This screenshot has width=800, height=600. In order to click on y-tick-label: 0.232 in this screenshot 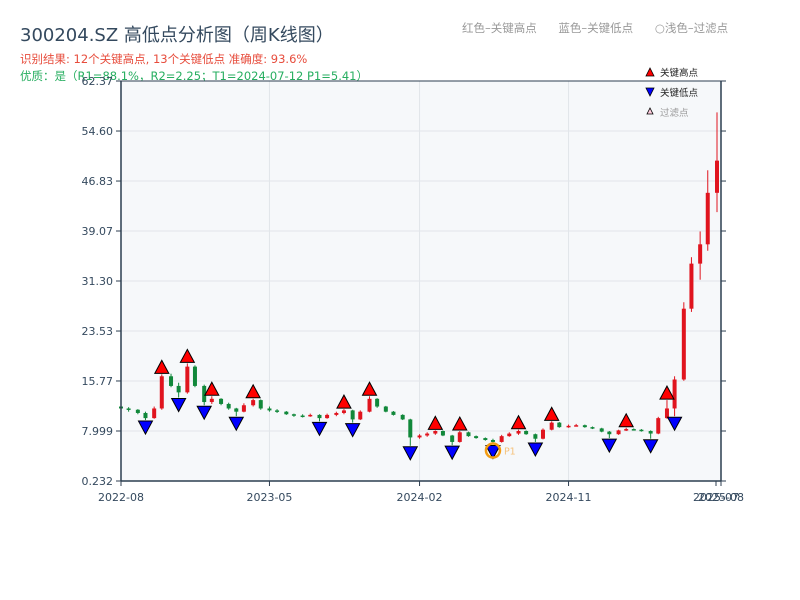, I will do `click(98, 481)`.